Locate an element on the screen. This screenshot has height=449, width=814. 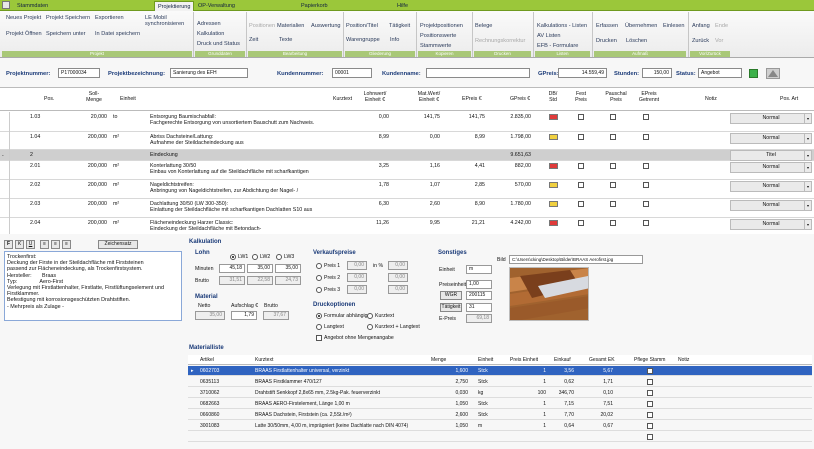
position-row: - 2 Eindeckung 9.651,63 Titel ▾ is located at coordinates (407, 155).